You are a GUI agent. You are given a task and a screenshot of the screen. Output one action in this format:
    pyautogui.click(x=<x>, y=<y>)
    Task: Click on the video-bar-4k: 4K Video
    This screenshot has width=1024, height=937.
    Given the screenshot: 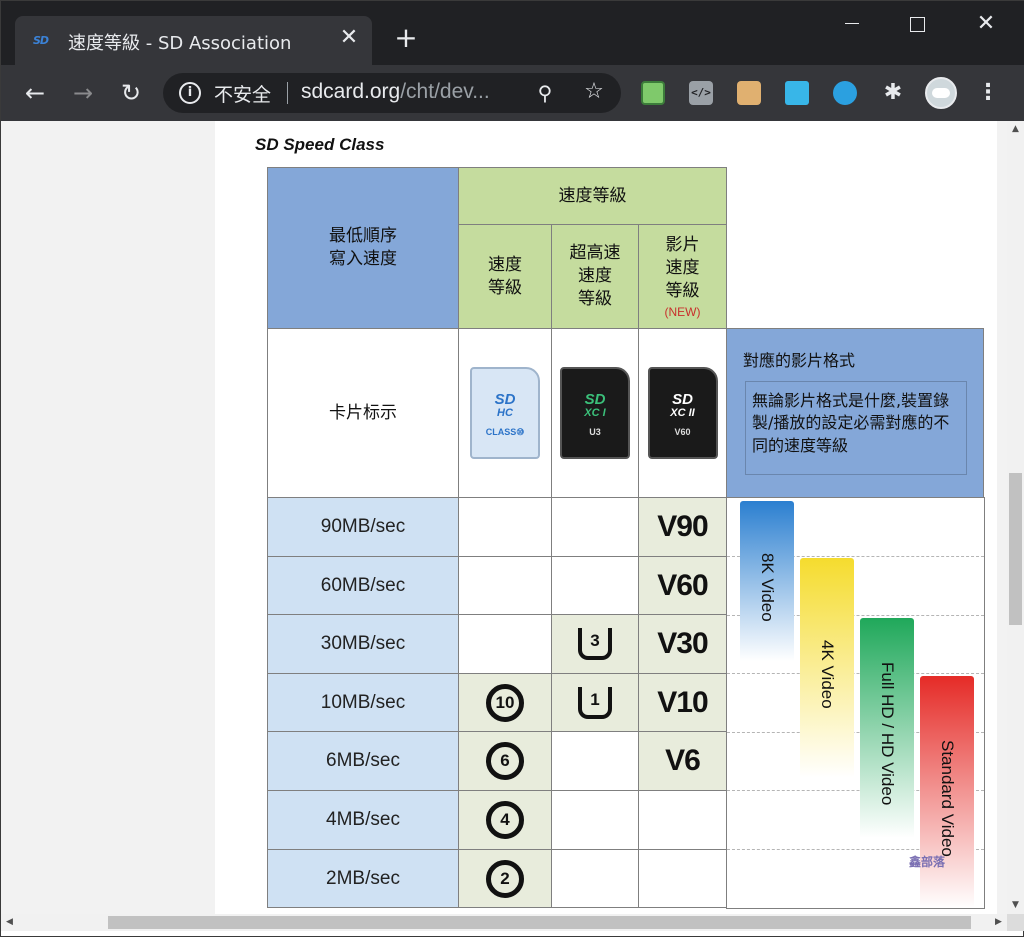 What is the action you would take?
    pyautogui.click(x=827, y=668)
    